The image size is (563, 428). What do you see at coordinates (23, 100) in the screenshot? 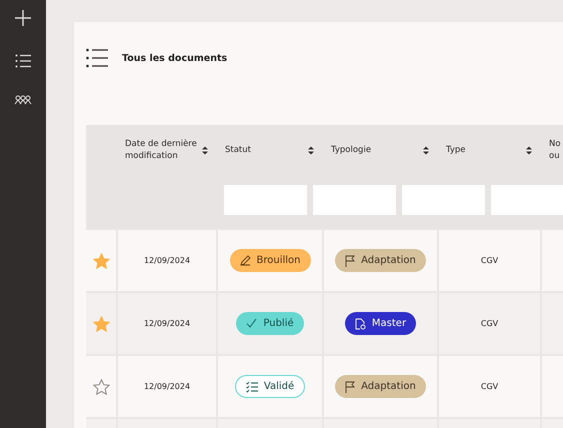
I see `users-icon` at bounding box center [23, 100].